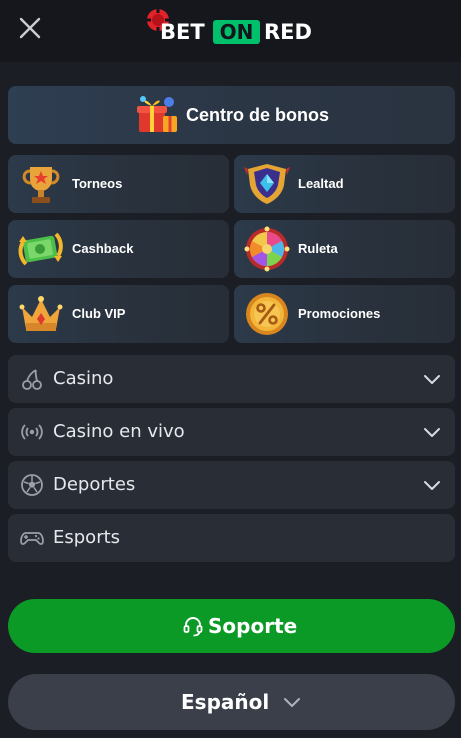 This screenshot has height=738, width=461. Describe the element at coordinates (32, 432) in the screenshot. I see `live-broadcast-icon` at that location.